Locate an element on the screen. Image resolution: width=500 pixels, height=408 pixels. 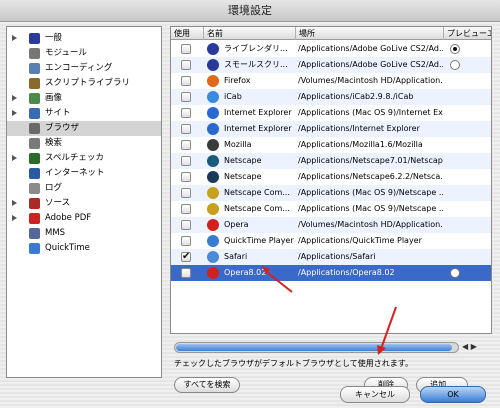
window-title: 環境設定 is located at coordinates (250, 11).